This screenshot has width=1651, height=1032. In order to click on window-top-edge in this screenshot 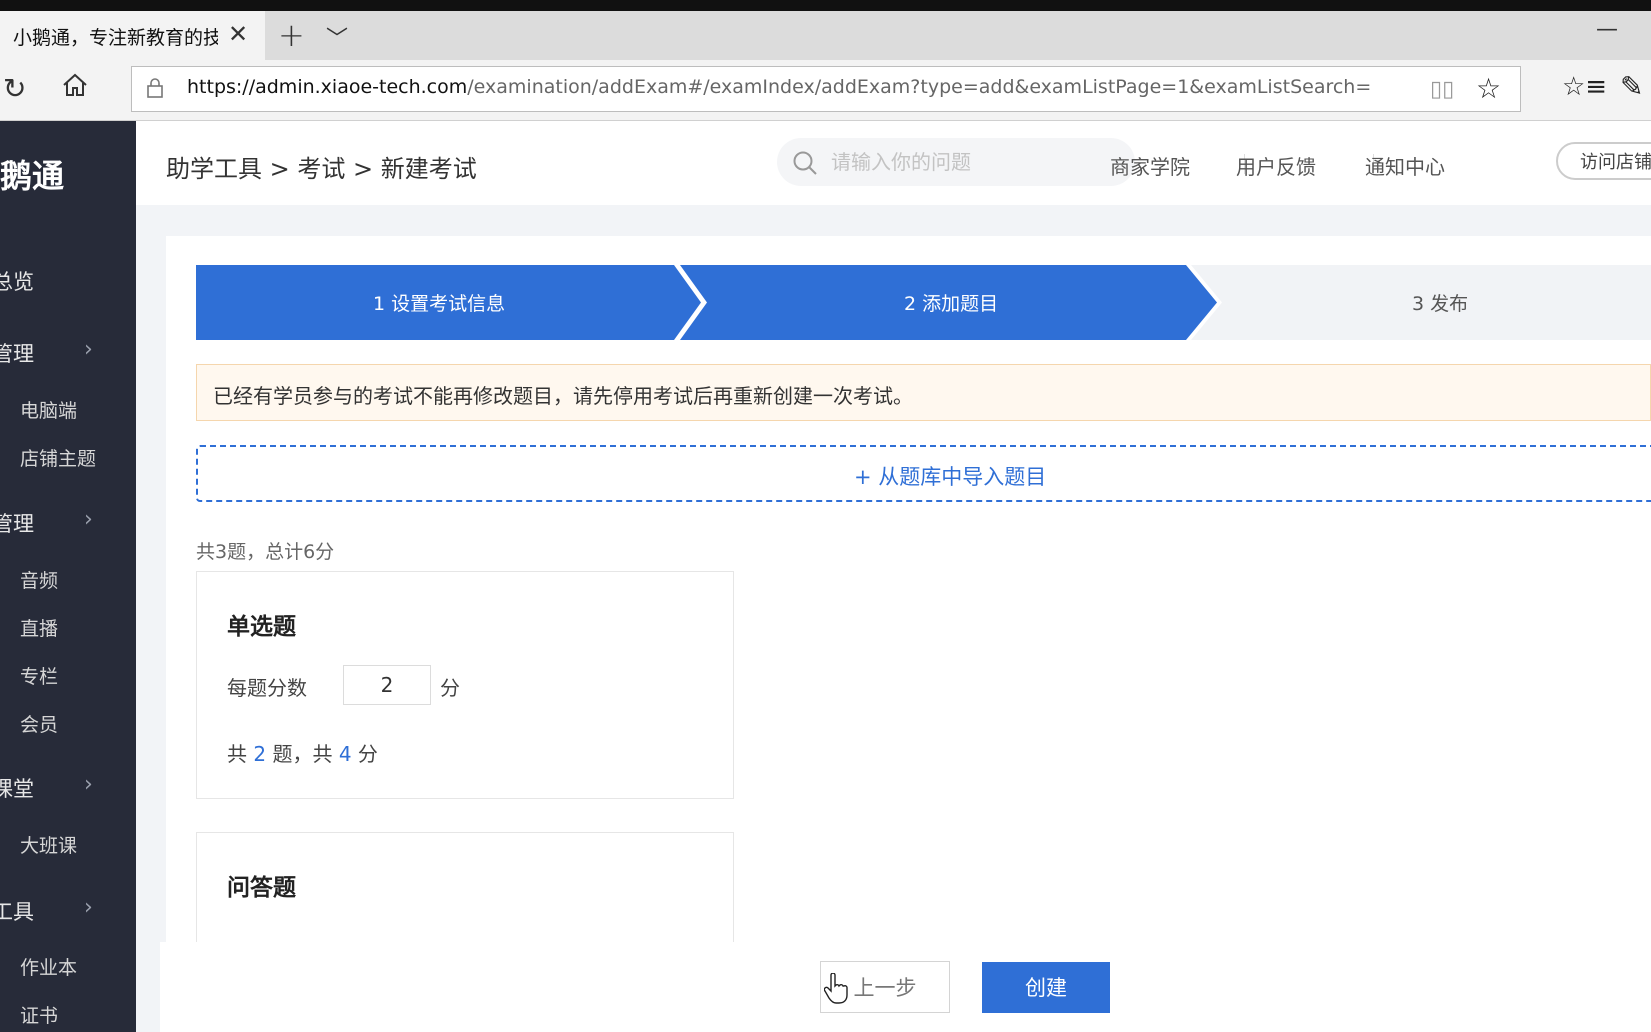, I will do `click(825, 5)`.